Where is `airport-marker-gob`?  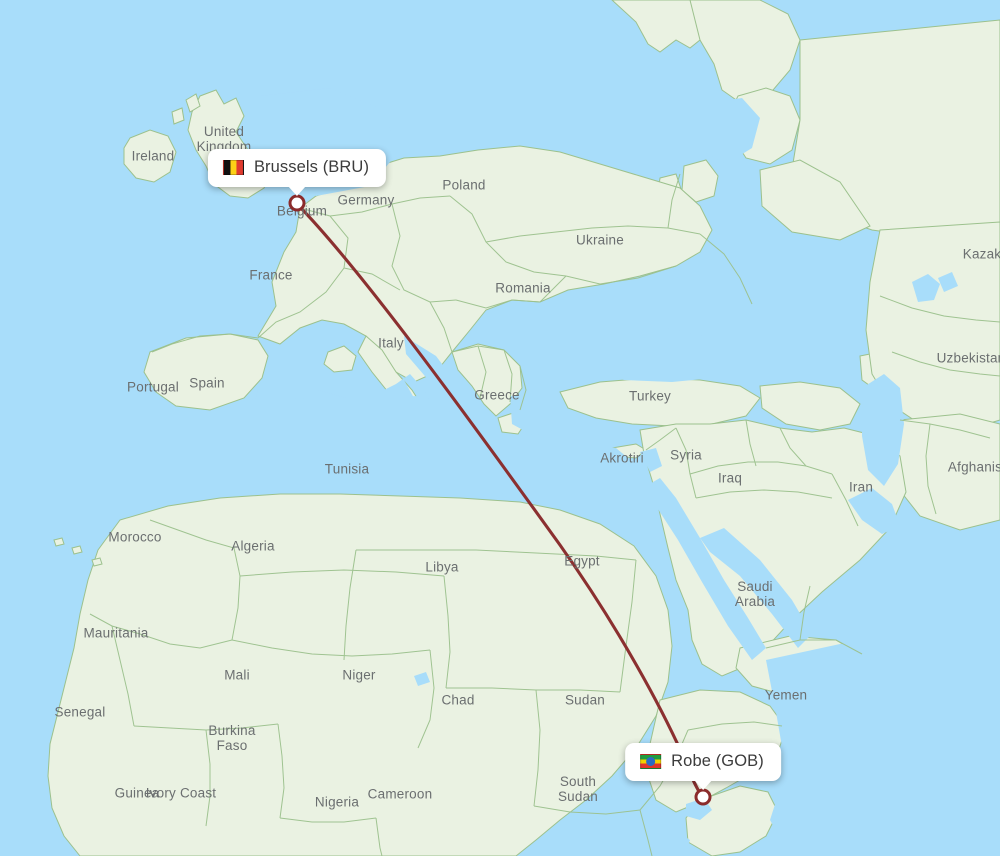
airport-marker-gob is located at coordinates (703, 797).